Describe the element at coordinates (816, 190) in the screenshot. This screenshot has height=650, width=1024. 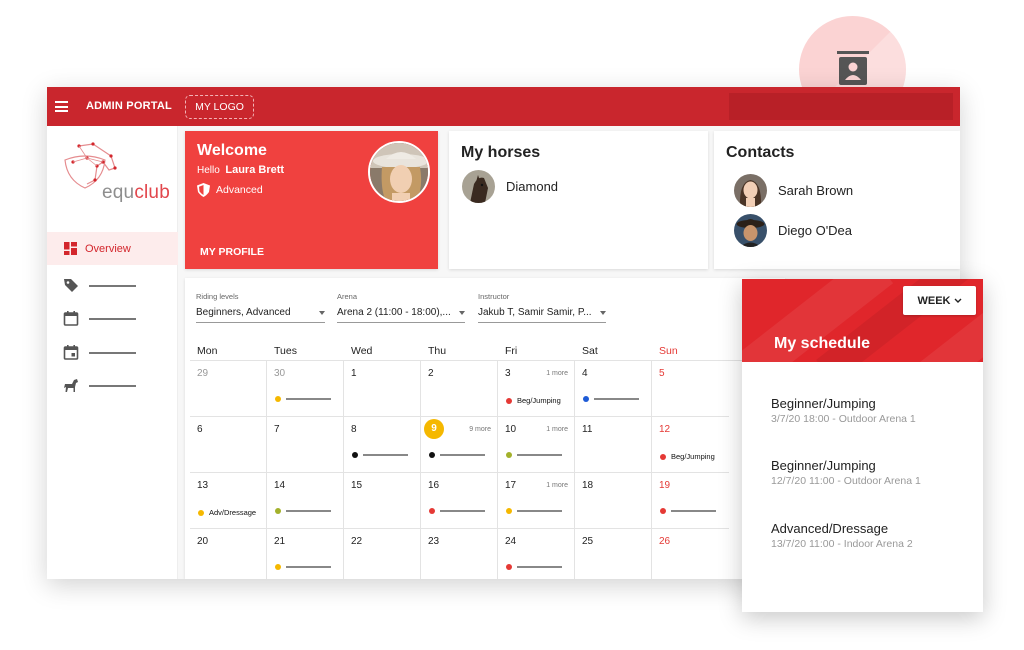
I see `contact-name: Sarah Brown` at that location.